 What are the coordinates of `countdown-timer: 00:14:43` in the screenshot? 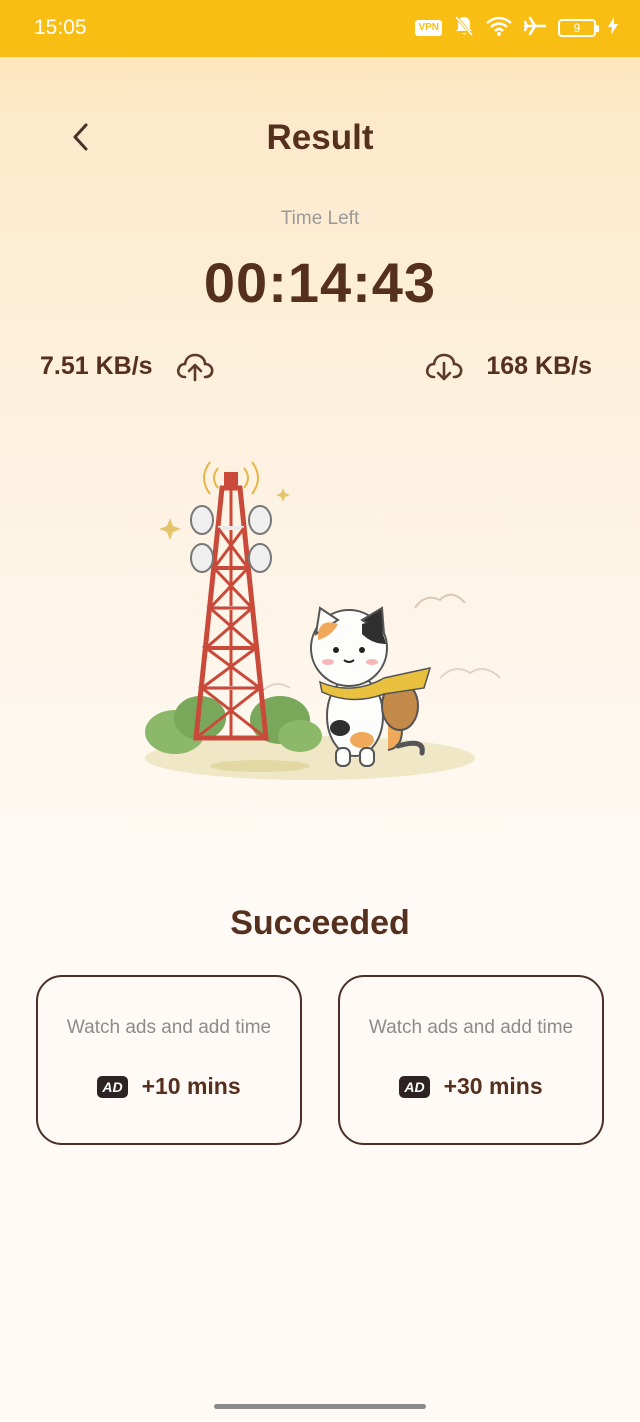 It's located at (320, 282).